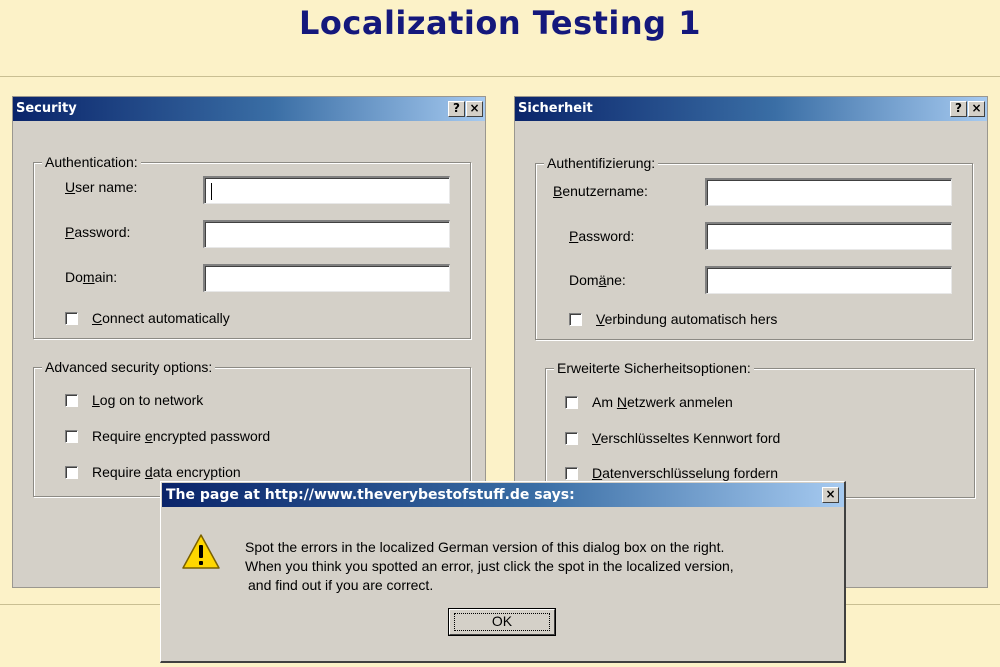  I want to click on warning-icon, so click(201, 554).